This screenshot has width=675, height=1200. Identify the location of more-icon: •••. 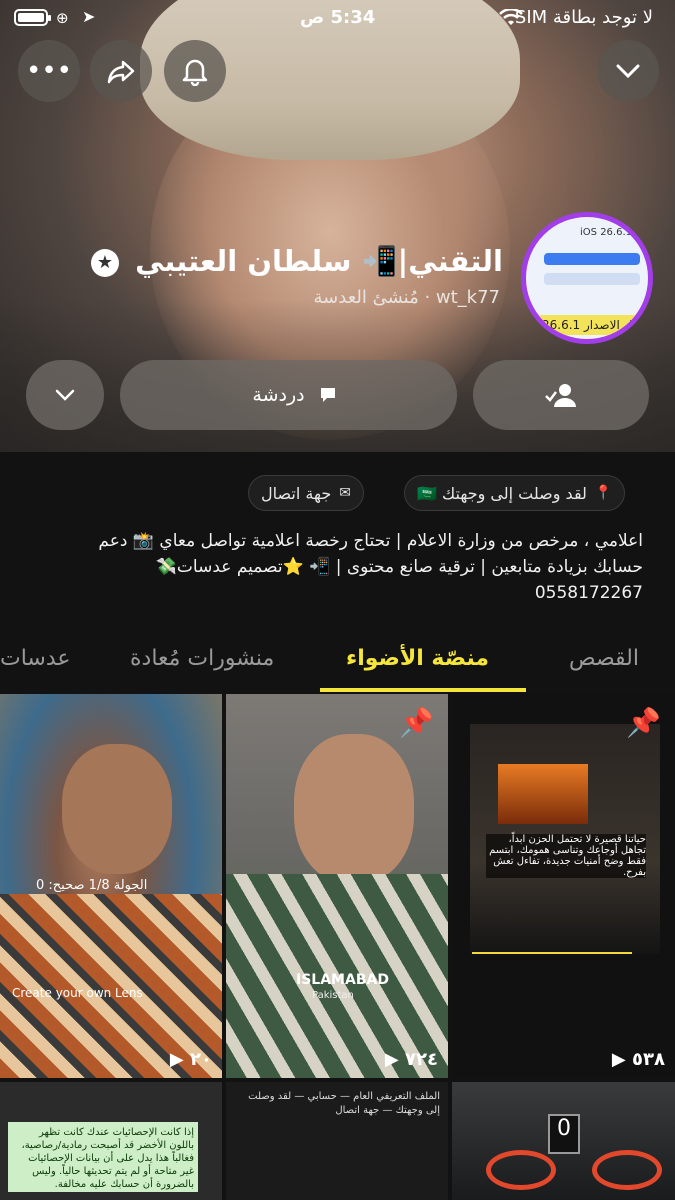
(48, 71).